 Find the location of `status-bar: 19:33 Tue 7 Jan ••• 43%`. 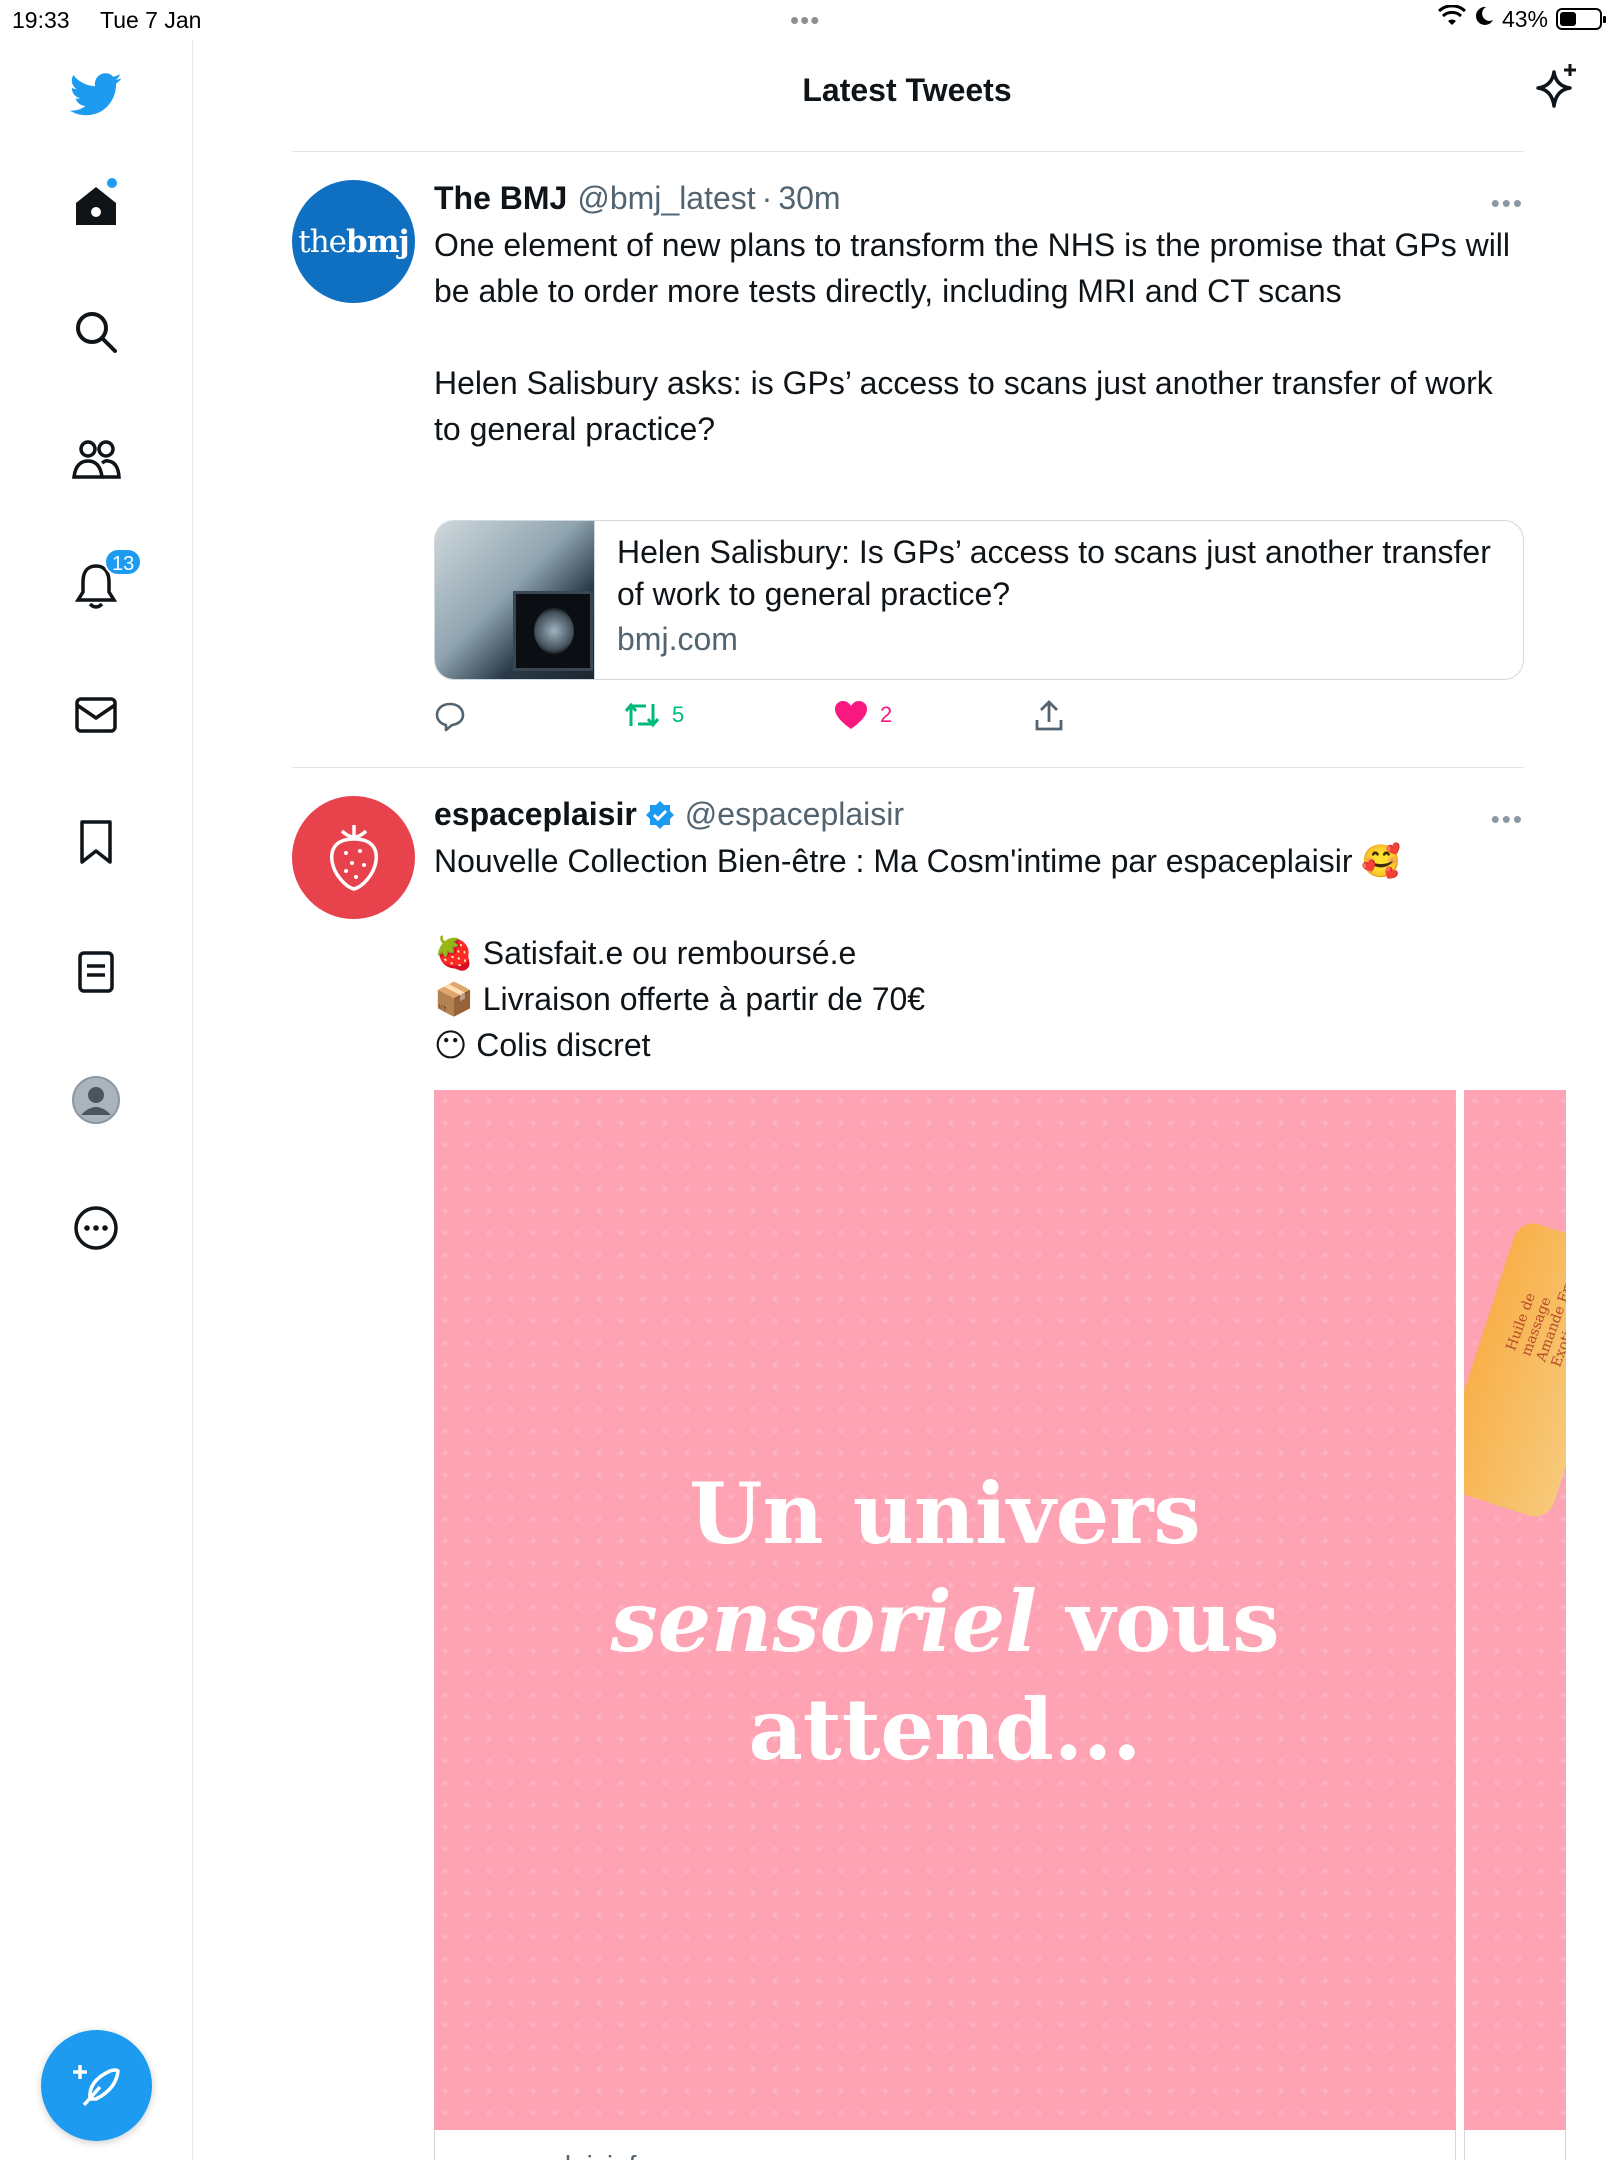

status-bar: 19:33 Tue 7 Jan ••• 43% is located at coordinates (810, 20).